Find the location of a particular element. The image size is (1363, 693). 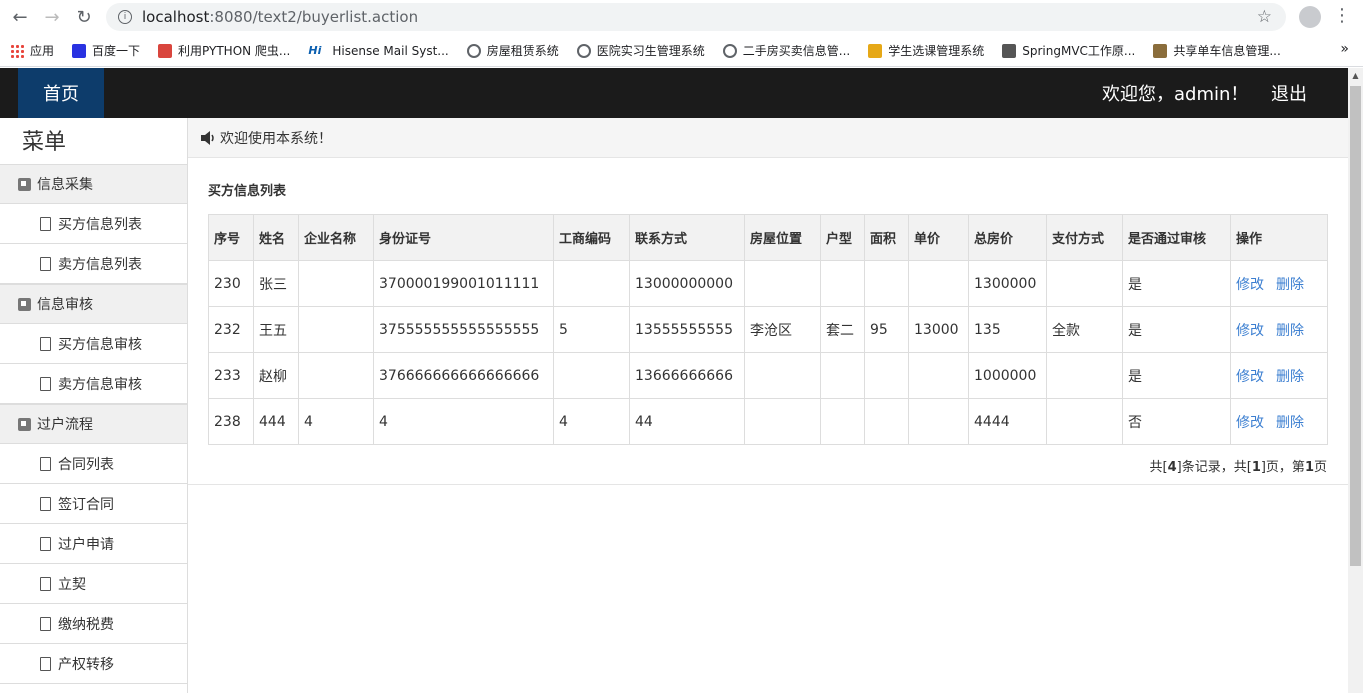

menu-item: 合同列表 is located at coordinates (93, 464).